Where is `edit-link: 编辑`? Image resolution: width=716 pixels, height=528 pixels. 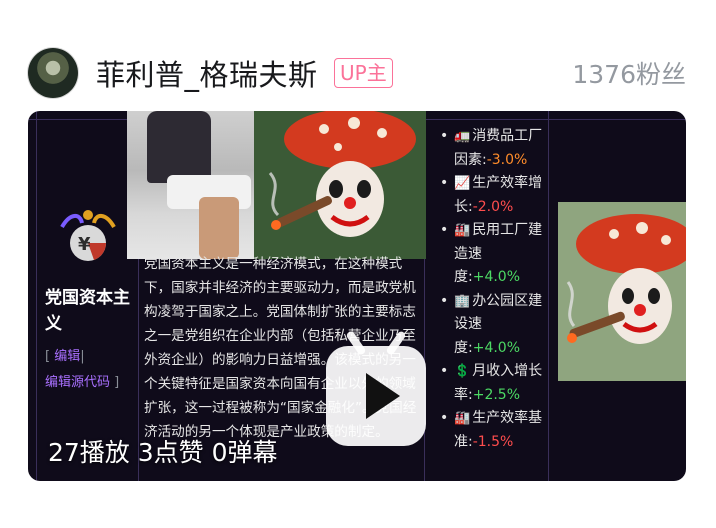 edit-link: 编辑 is located at coordinates (67, 356).